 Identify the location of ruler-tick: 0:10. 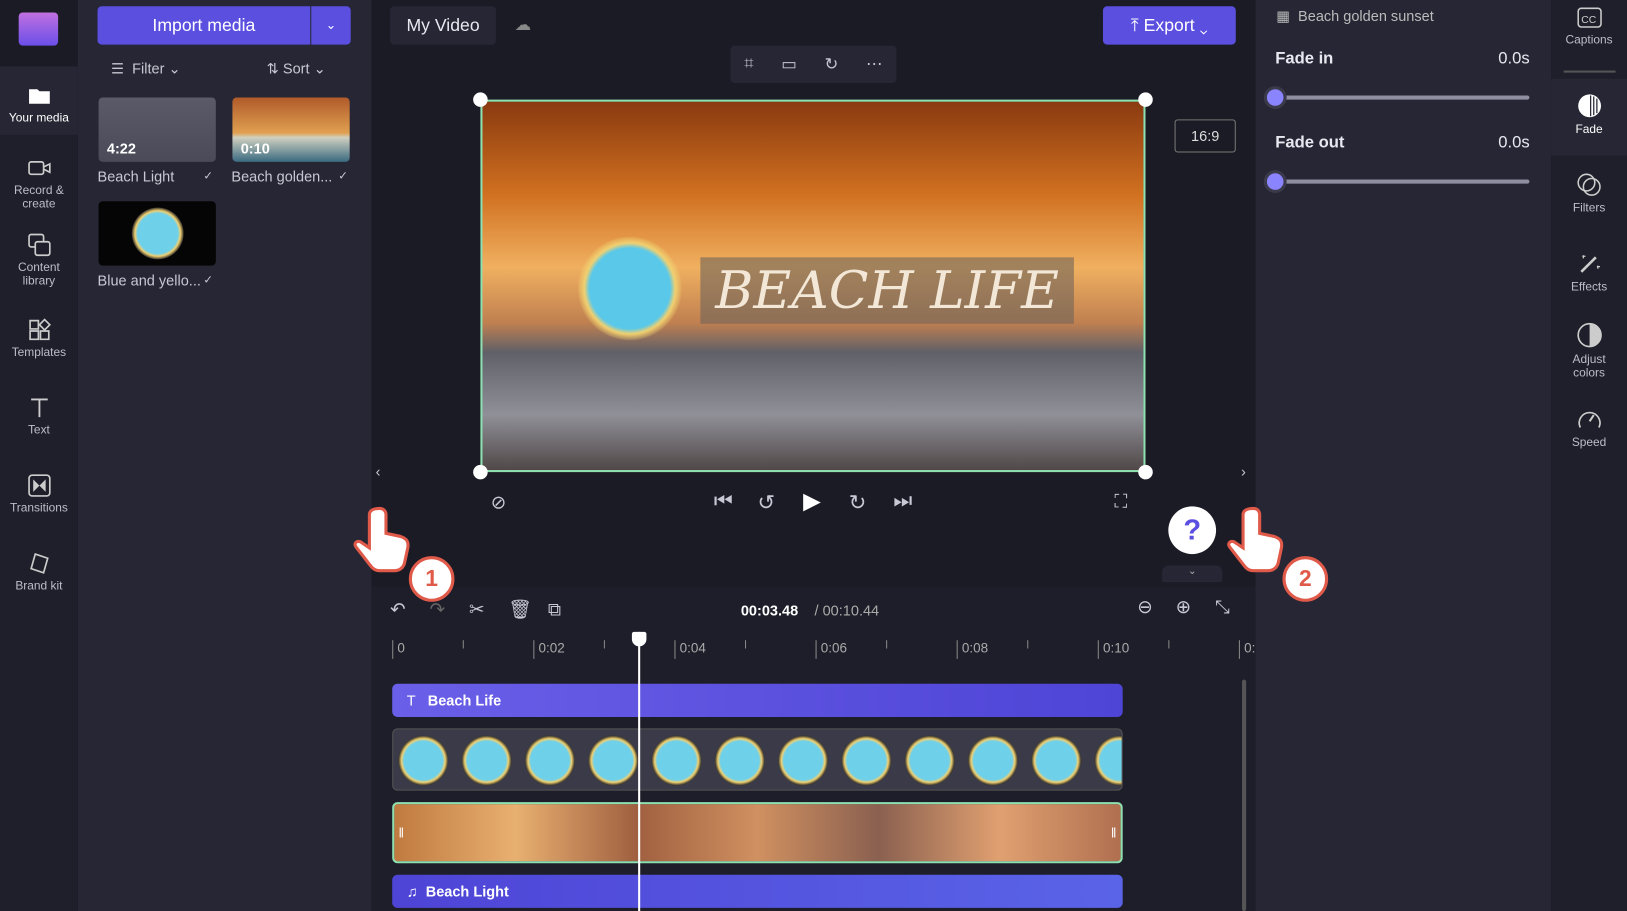
(1113, 649).